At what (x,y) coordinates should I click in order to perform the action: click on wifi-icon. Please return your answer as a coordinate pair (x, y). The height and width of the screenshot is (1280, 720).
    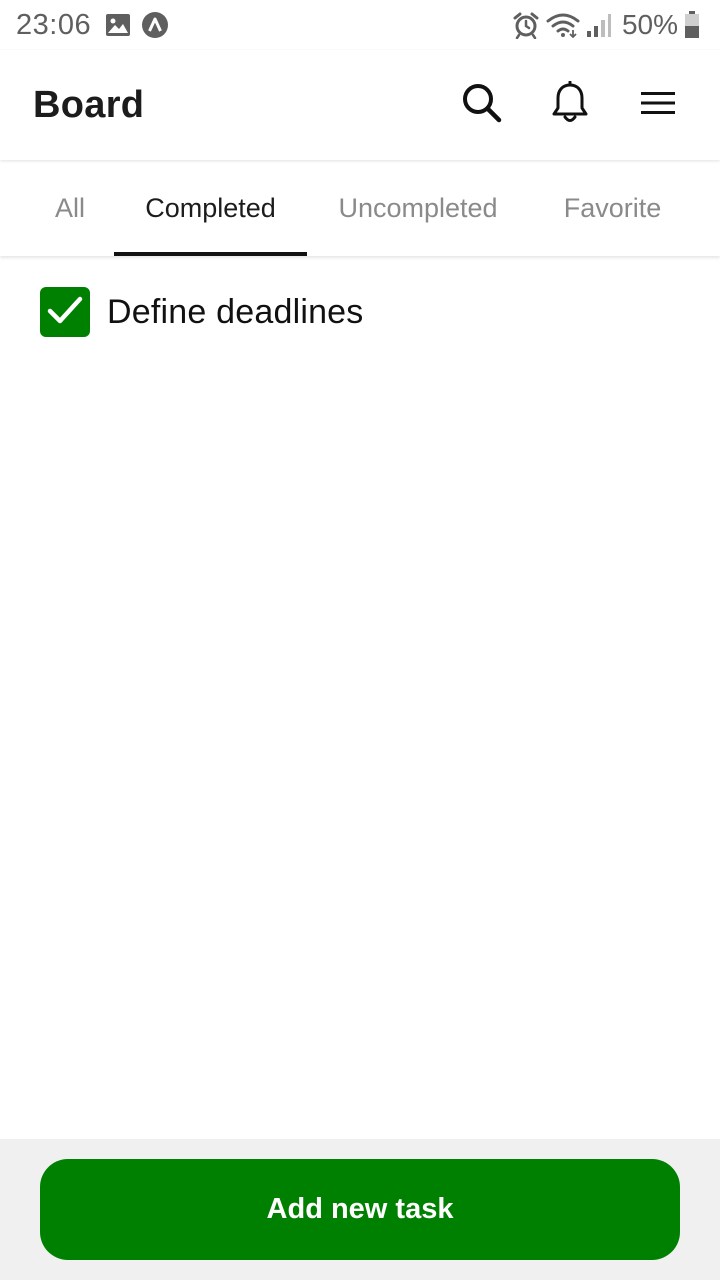
    Looking at the image, I should click on (563, 25).